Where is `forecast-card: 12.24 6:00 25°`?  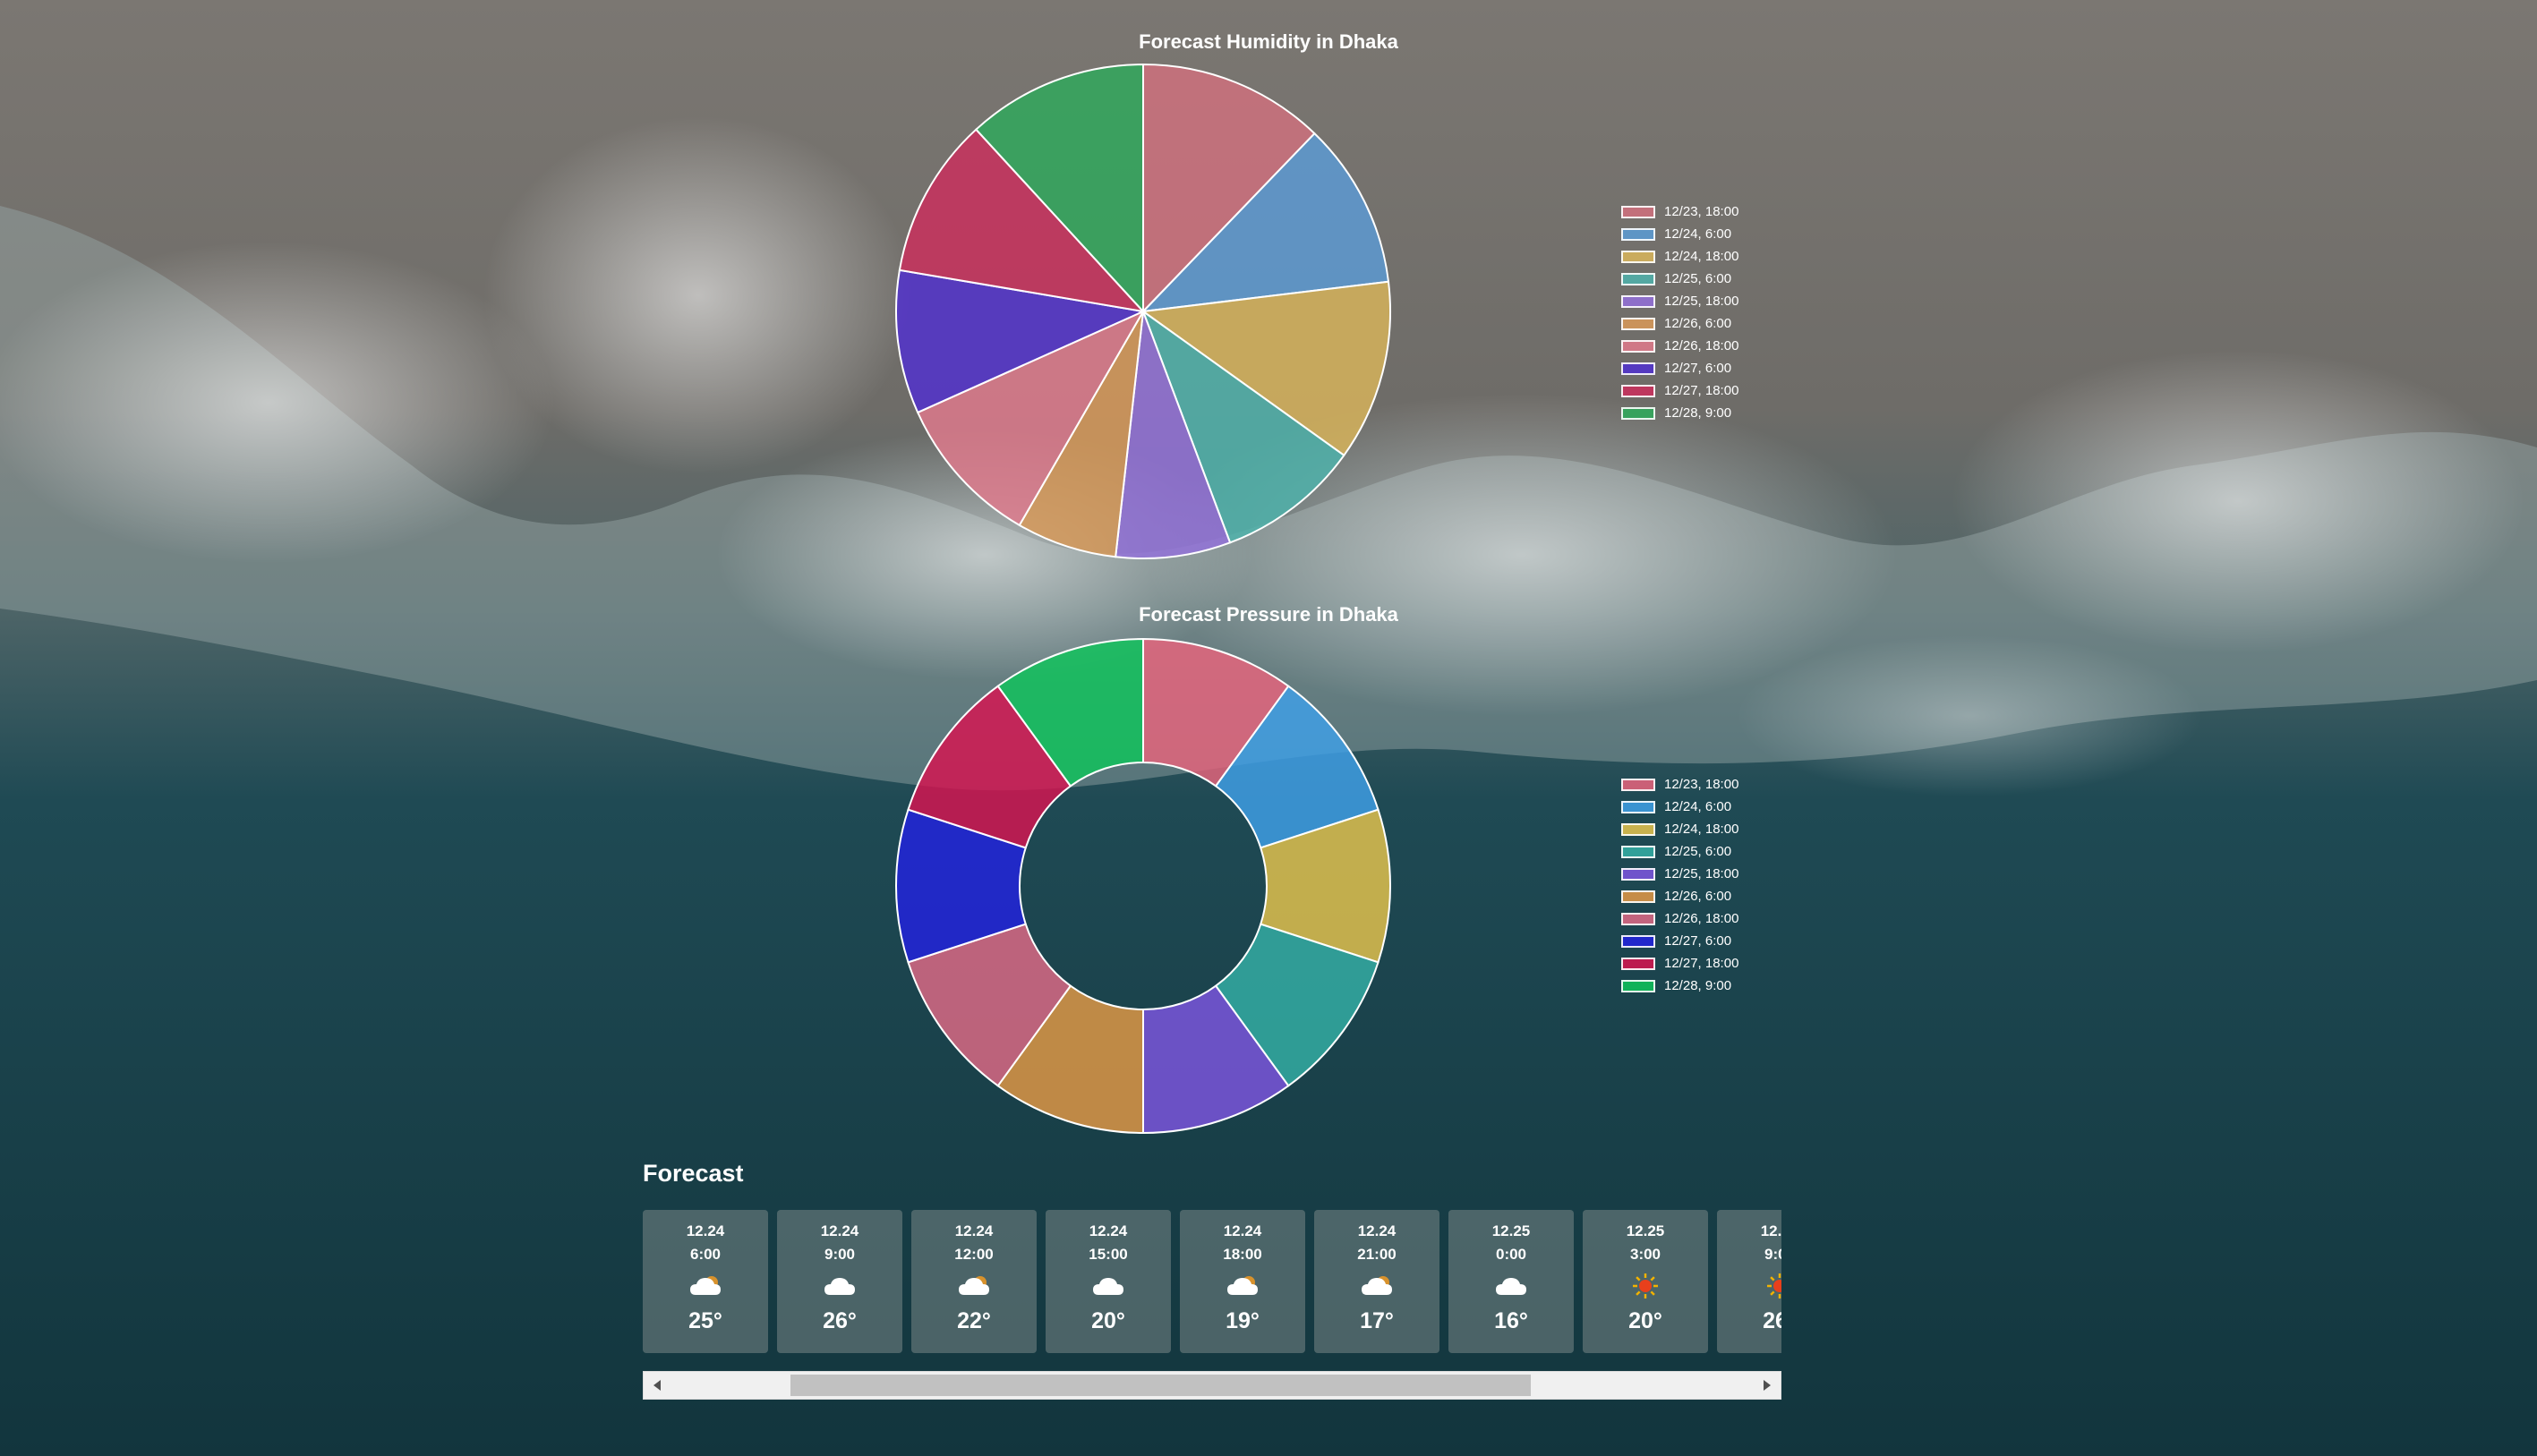
forecast-card: 12.24 6:00 25° is located at coordinates (706, 1282).